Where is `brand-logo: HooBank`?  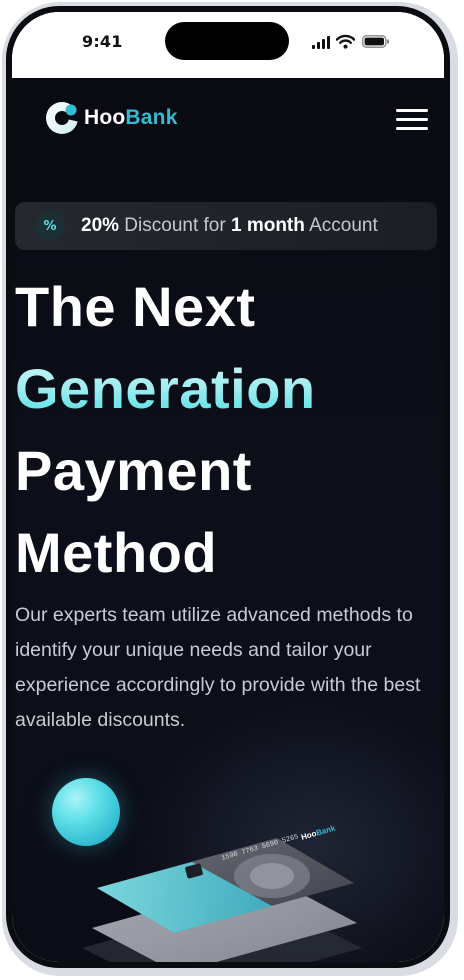
brand-logo: HooBank is located at coordinates (111, 118).